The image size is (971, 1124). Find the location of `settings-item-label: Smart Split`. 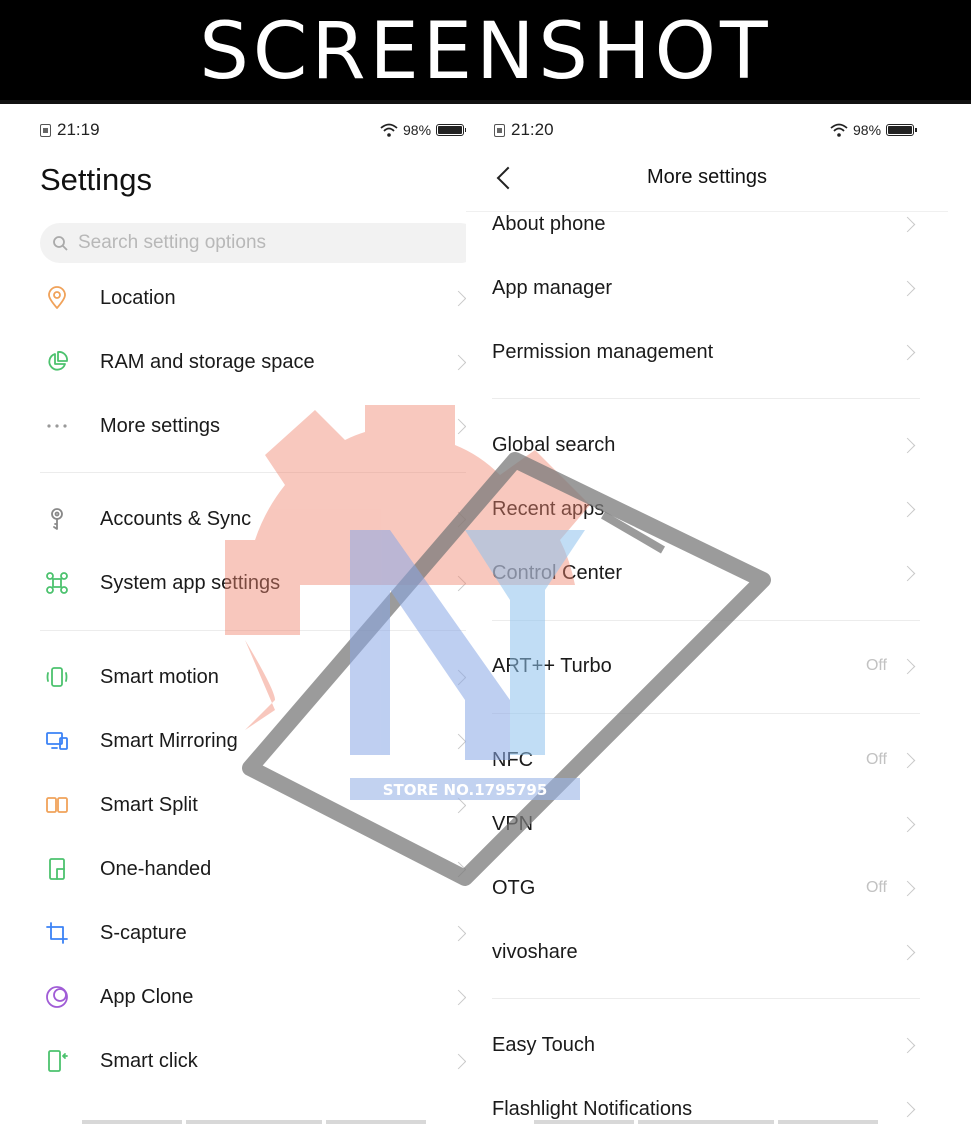

settings-item-label: Smart Split is located at coordinates (149, 804).